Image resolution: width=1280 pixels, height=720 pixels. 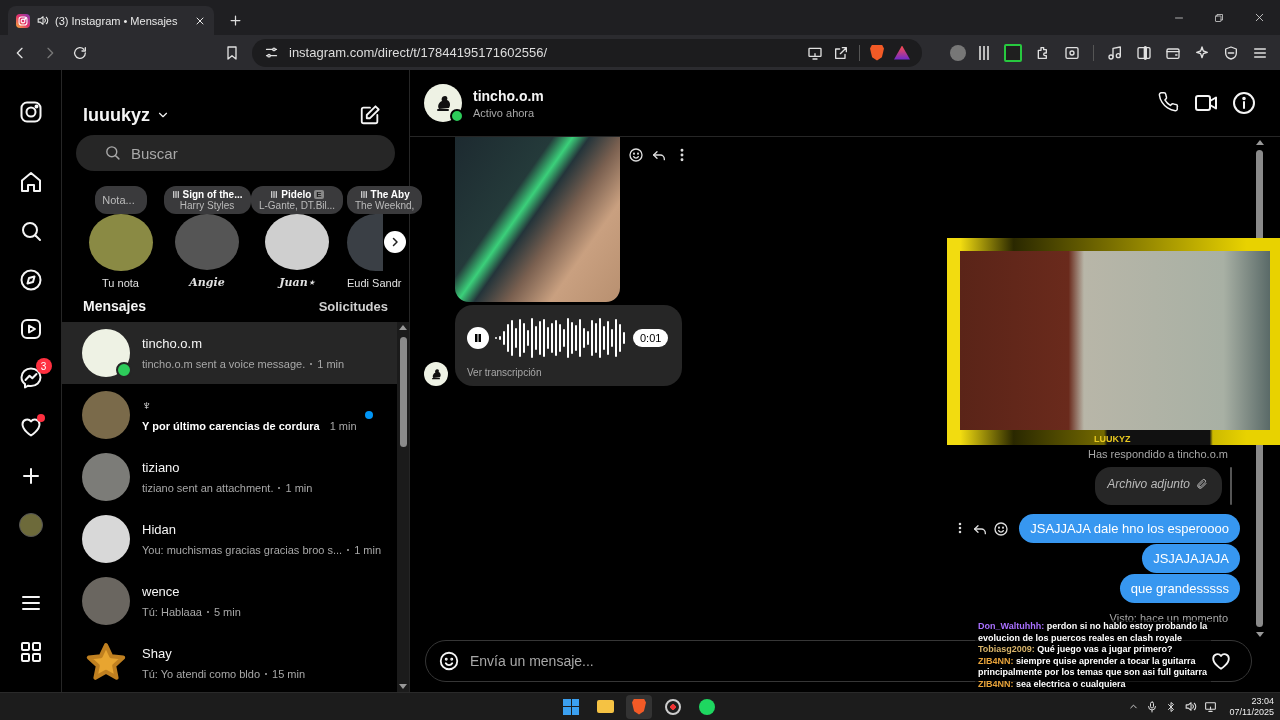 What do you see at coordinates (115, 306) in the screenshot?
I see `section-title: Mensajes` at bounding box center [115, 306].